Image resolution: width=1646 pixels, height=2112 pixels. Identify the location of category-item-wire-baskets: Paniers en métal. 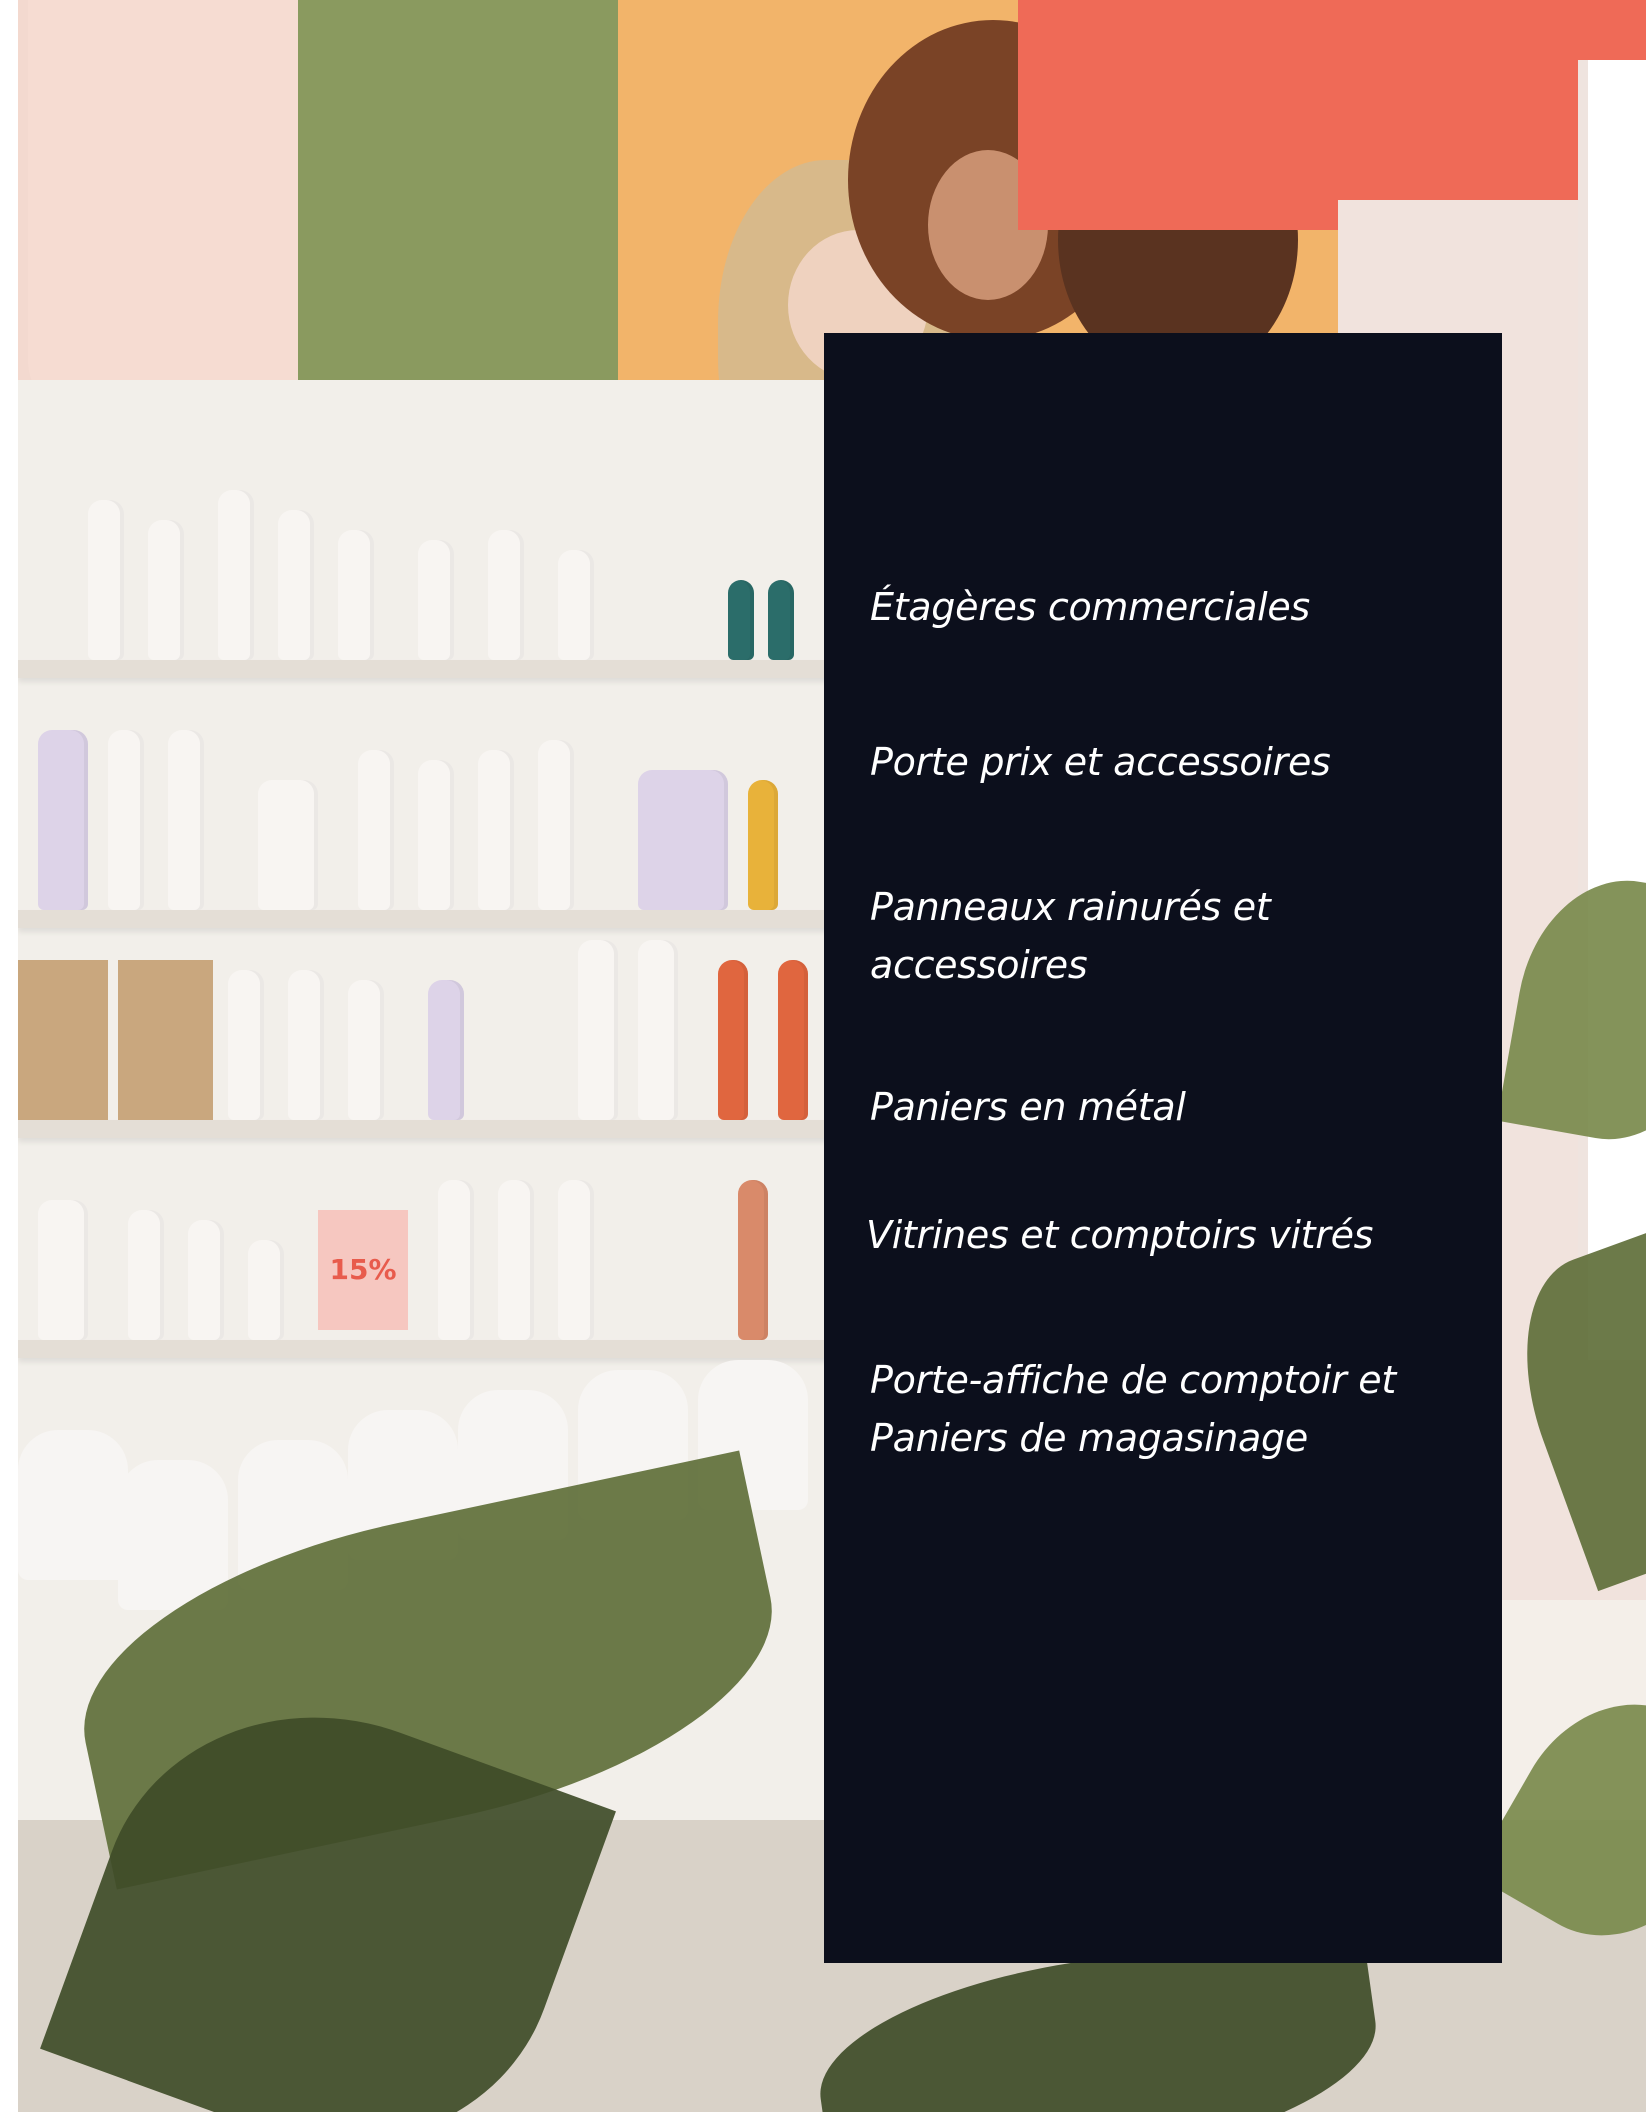
(1028, 1107).